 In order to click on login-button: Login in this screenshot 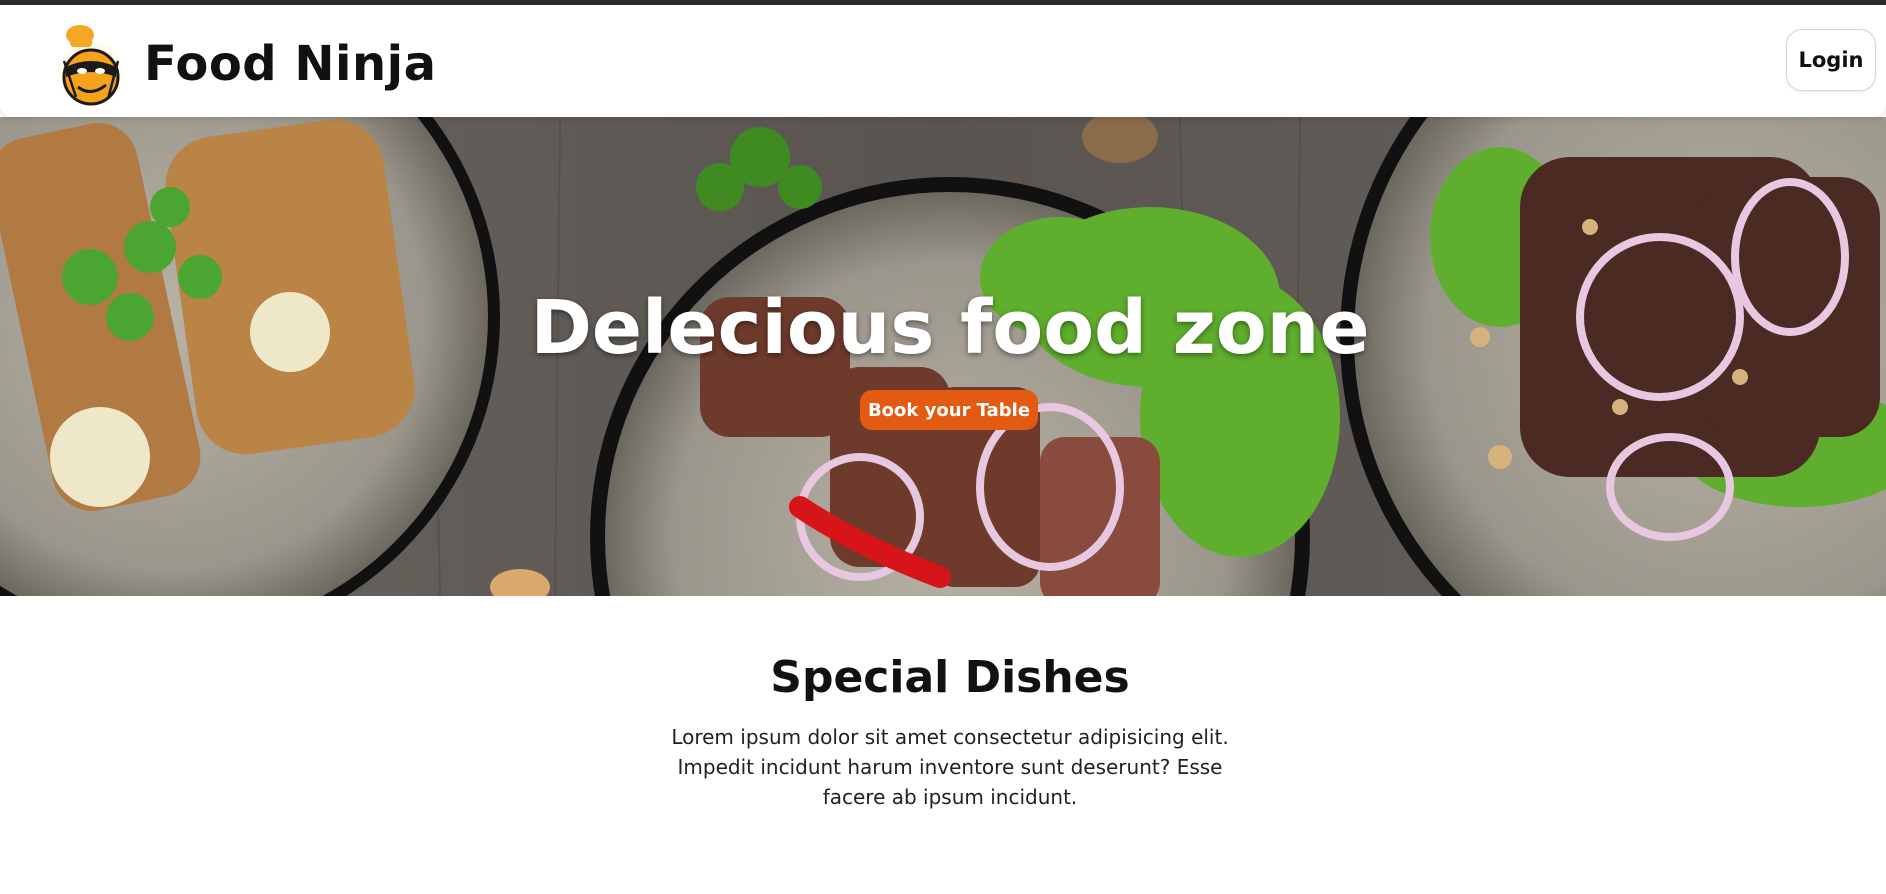, I will do `click(1831, 60)`.